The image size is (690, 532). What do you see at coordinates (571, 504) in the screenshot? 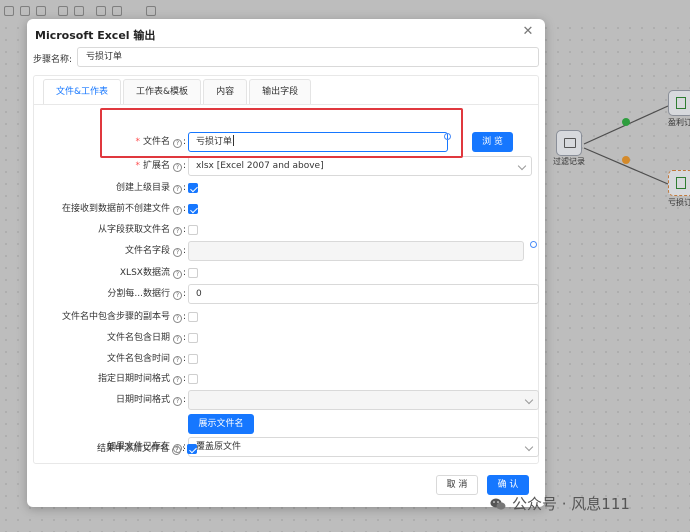
I see `watermark-text: 公众号 · 风息111` at bounding box center [571, 504].